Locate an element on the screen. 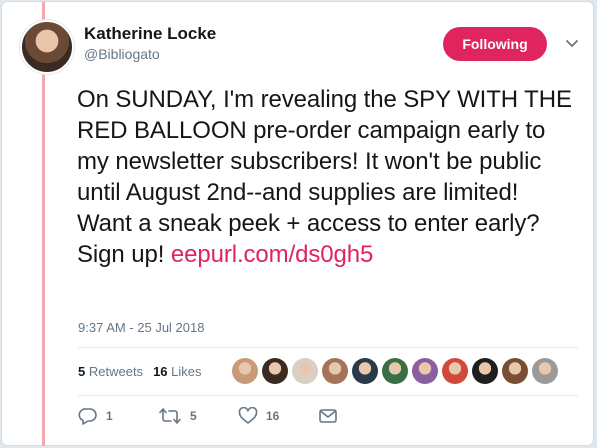  following-button: Following is located at coordinates (495, 44).